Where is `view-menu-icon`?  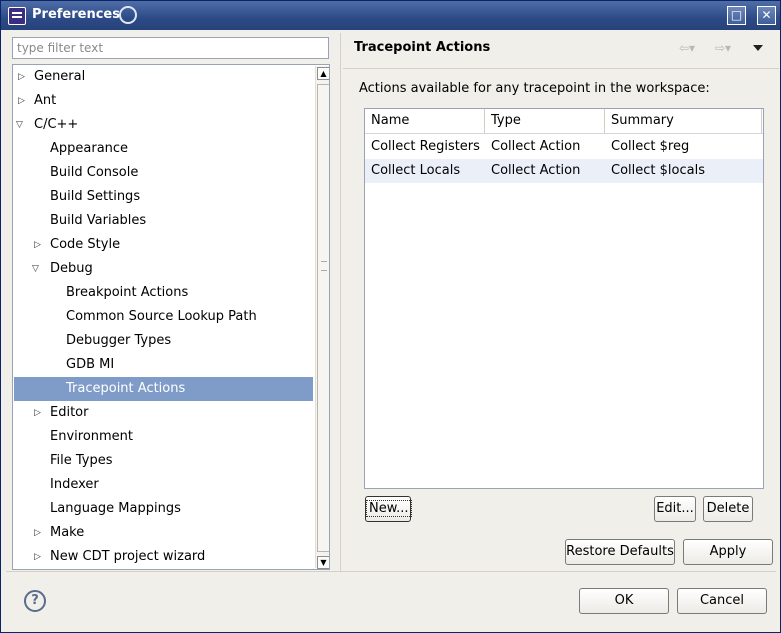 view-menu-icon is located at coordinates (758, 48).